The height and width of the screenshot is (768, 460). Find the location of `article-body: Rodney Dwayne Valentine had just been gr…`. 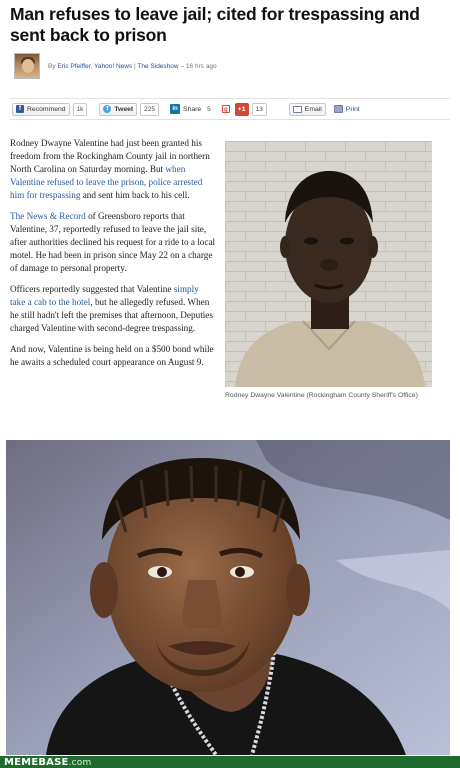

article-body: Rodney Dwayne Valentine had just been gr… is located at coordinates (113, 257).